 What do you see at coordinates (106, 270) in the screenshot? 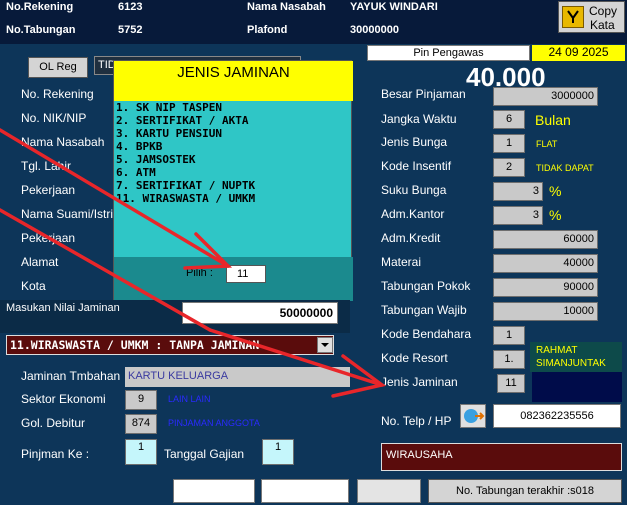
I see `annotation-arrow-2-tail` at bounding box center [106, 270].